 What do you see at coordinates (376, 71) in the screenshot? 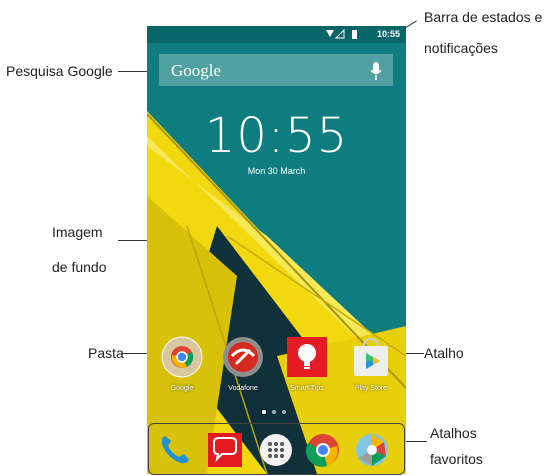
I see `microphone-icon` at bounding box center [376, 71].